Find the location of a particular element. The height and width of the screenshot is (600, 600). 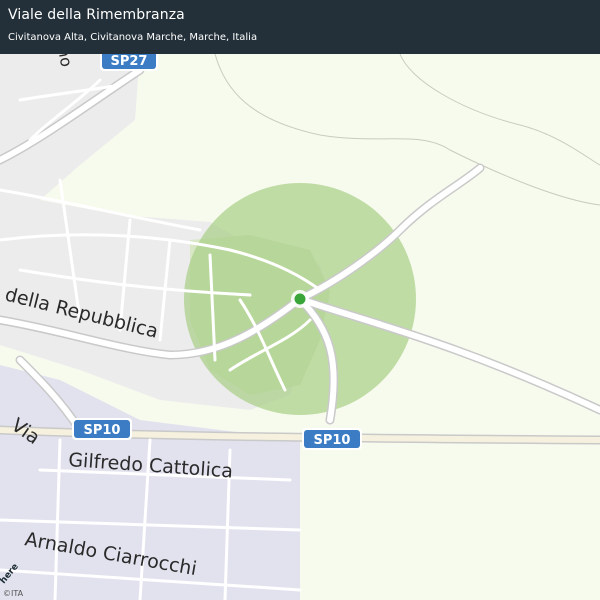

road-shield-sp10-right: SP10 is located at coordinates (332, 439).